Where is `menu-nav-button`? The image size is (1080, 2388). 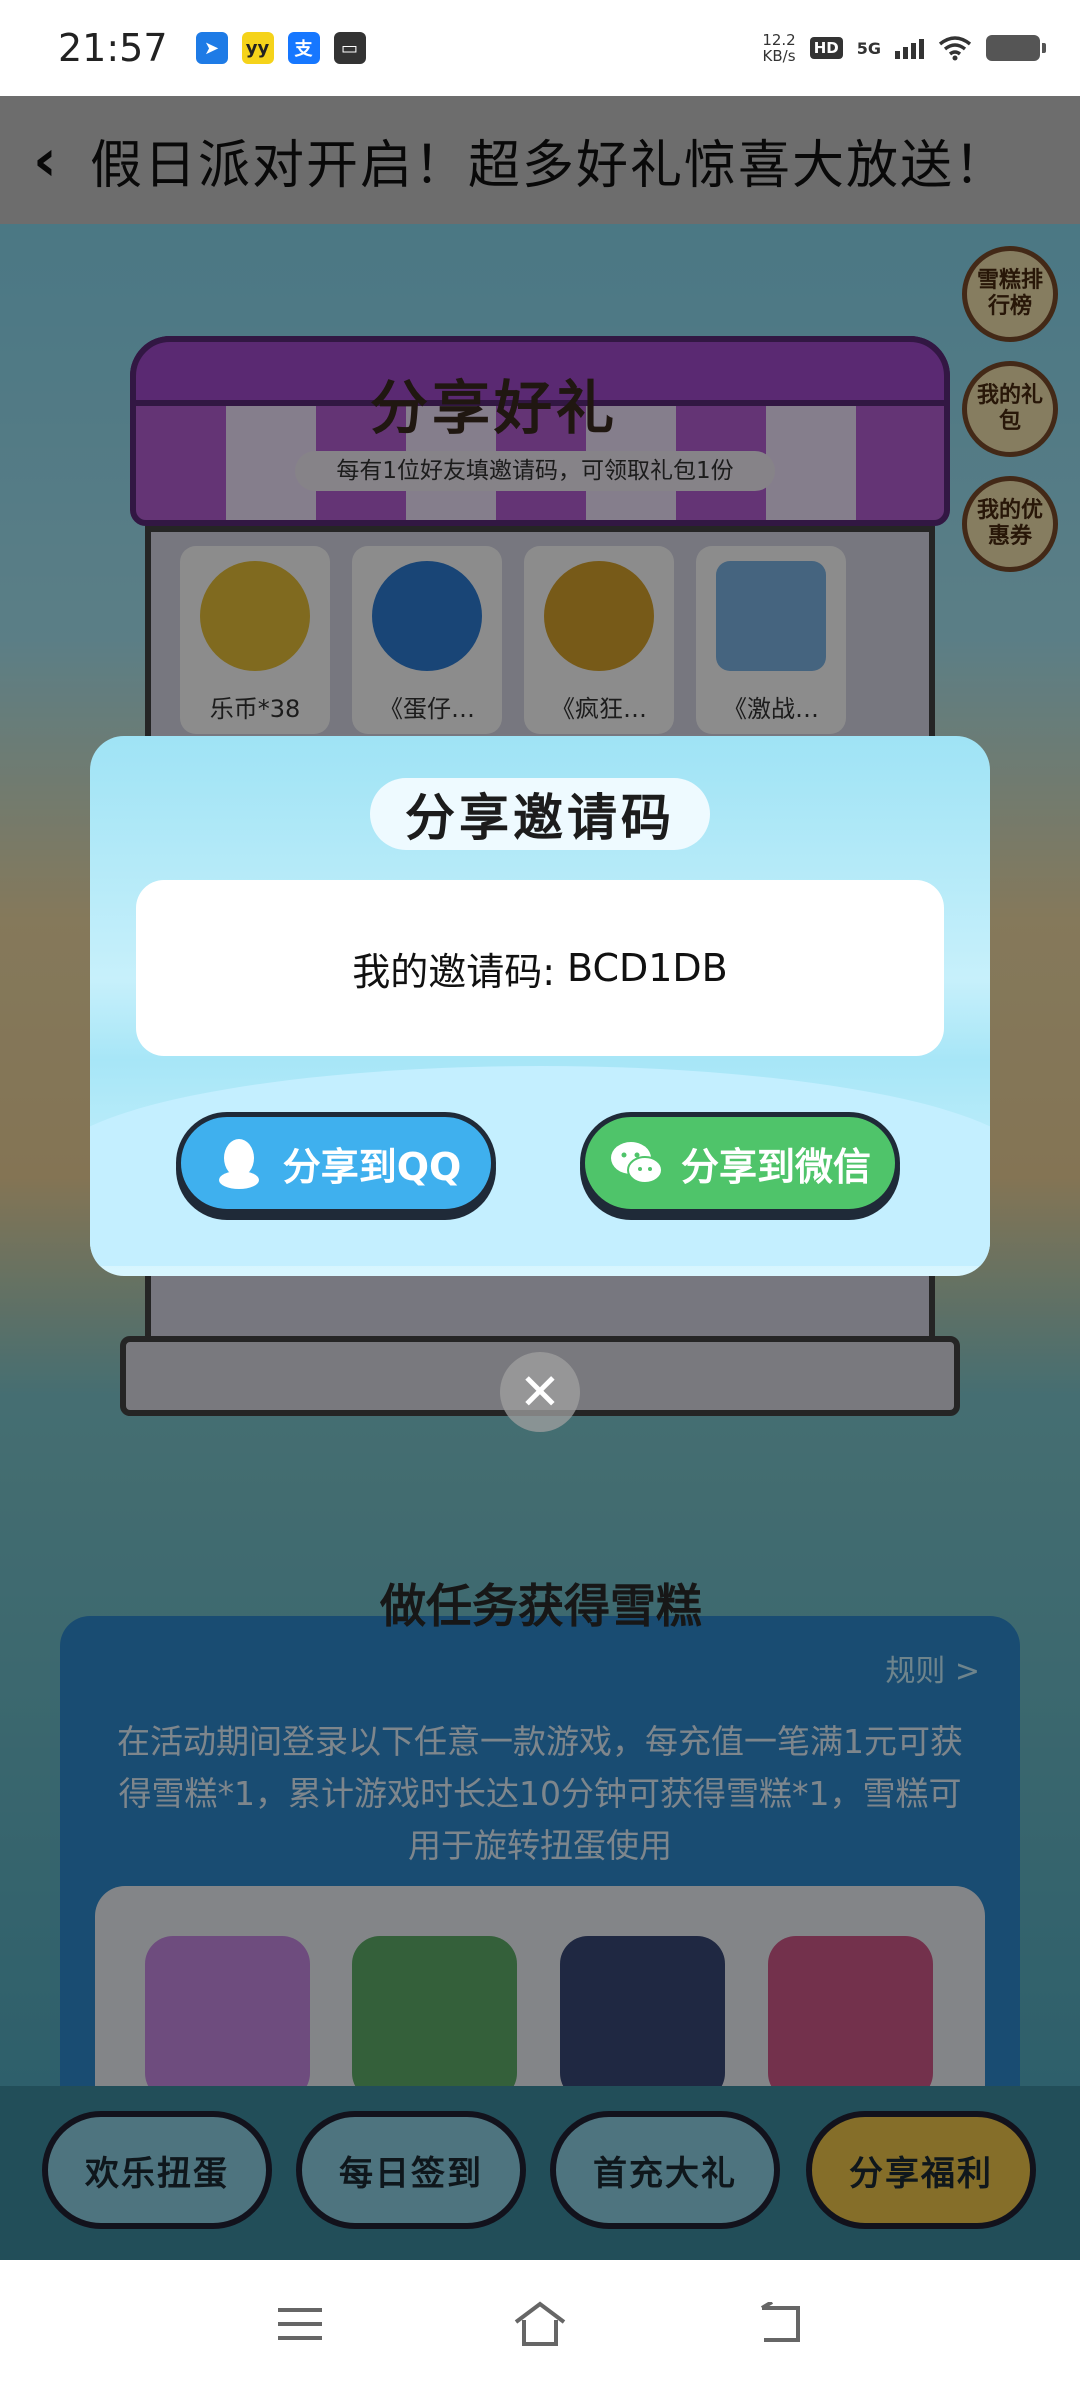 menu-nav-button is located at coordinates (300, 2324).